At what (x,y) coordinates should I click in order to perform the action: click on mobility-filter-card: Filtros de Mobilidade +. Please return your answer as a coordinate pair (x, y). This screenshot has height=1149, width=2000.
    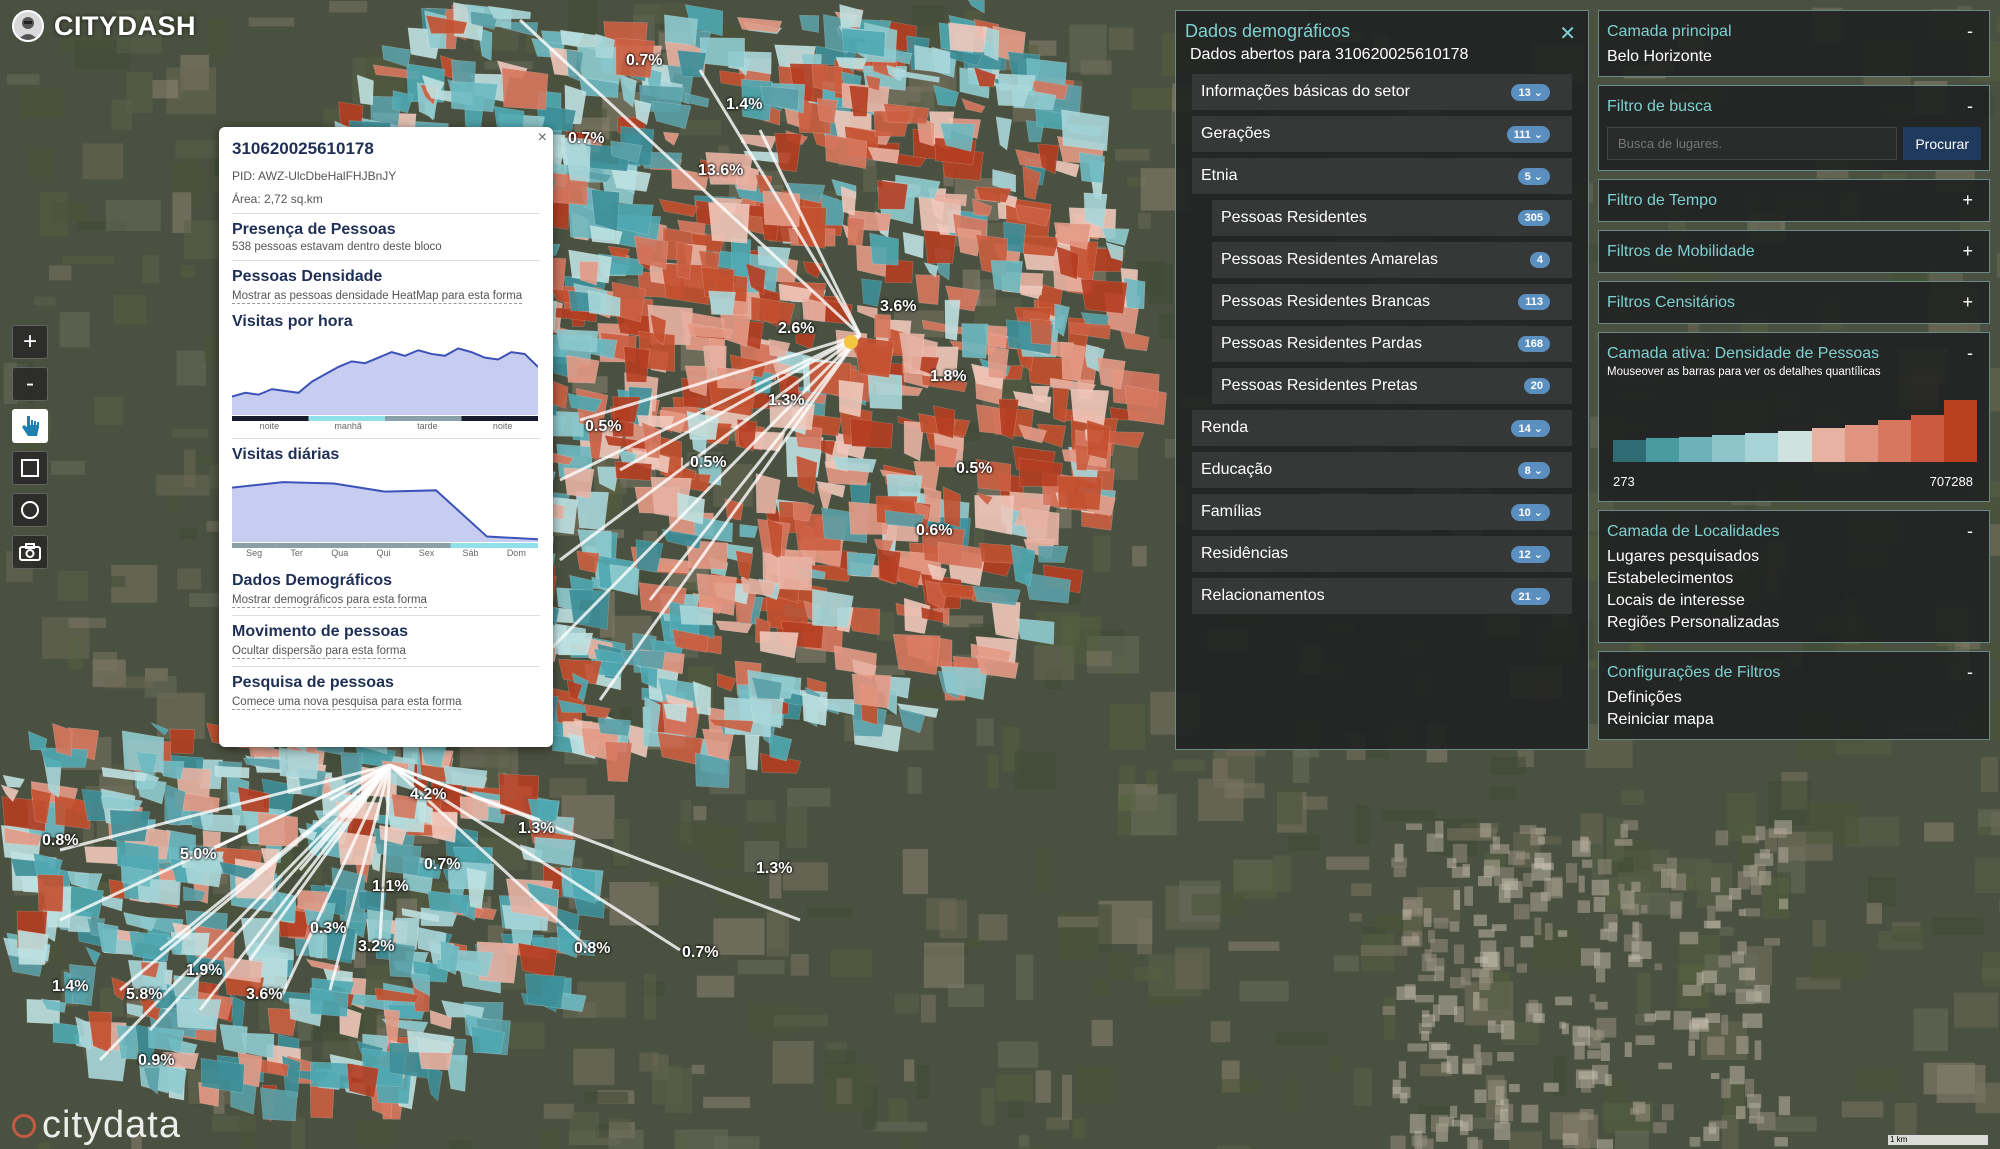
    Looking at the image, I should click on (1794, 251).